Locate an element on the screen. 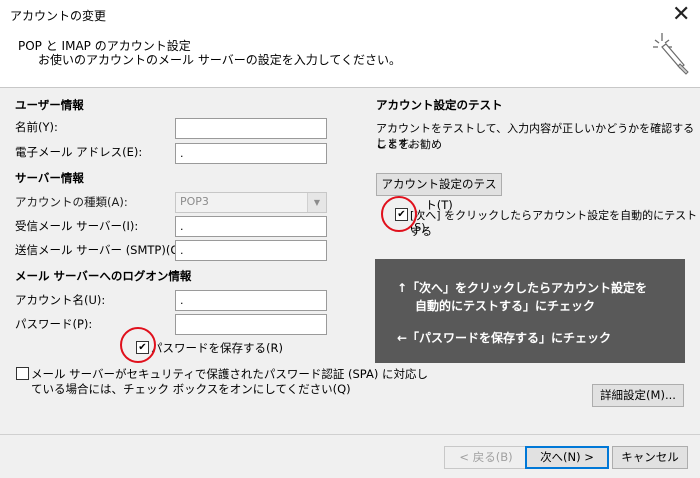 The height and width of the screenshot is (478, 700). password-input is located at coordinates (251, 324).